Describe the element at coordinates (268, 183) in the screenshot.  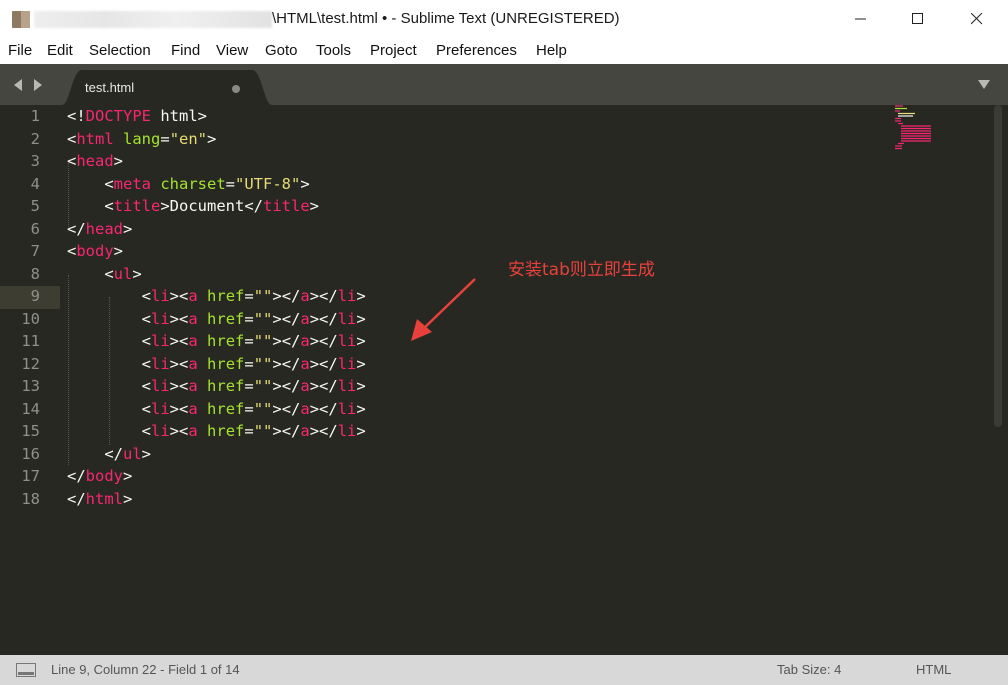
I see `code-token: "UTF-8"` at that location.